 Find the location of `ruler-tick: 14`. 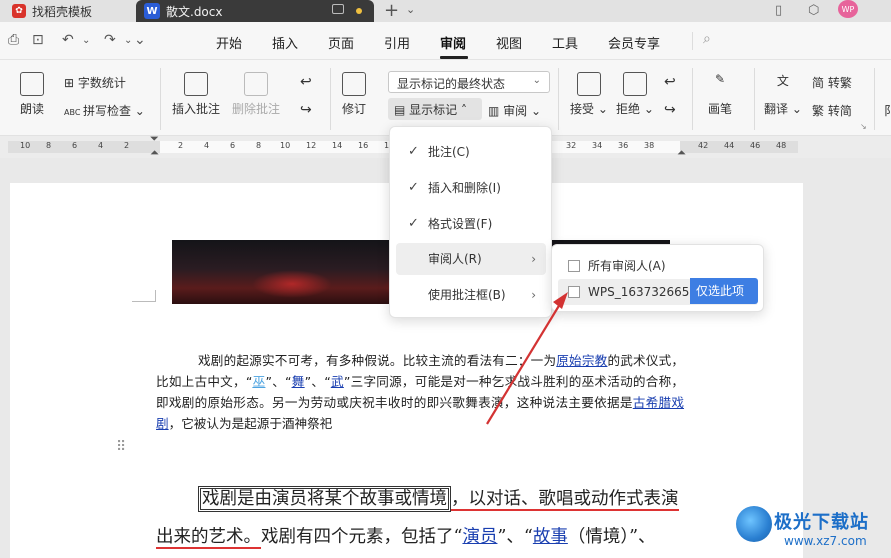

ruler-tick: 14 is located at coordinates (337, 145).